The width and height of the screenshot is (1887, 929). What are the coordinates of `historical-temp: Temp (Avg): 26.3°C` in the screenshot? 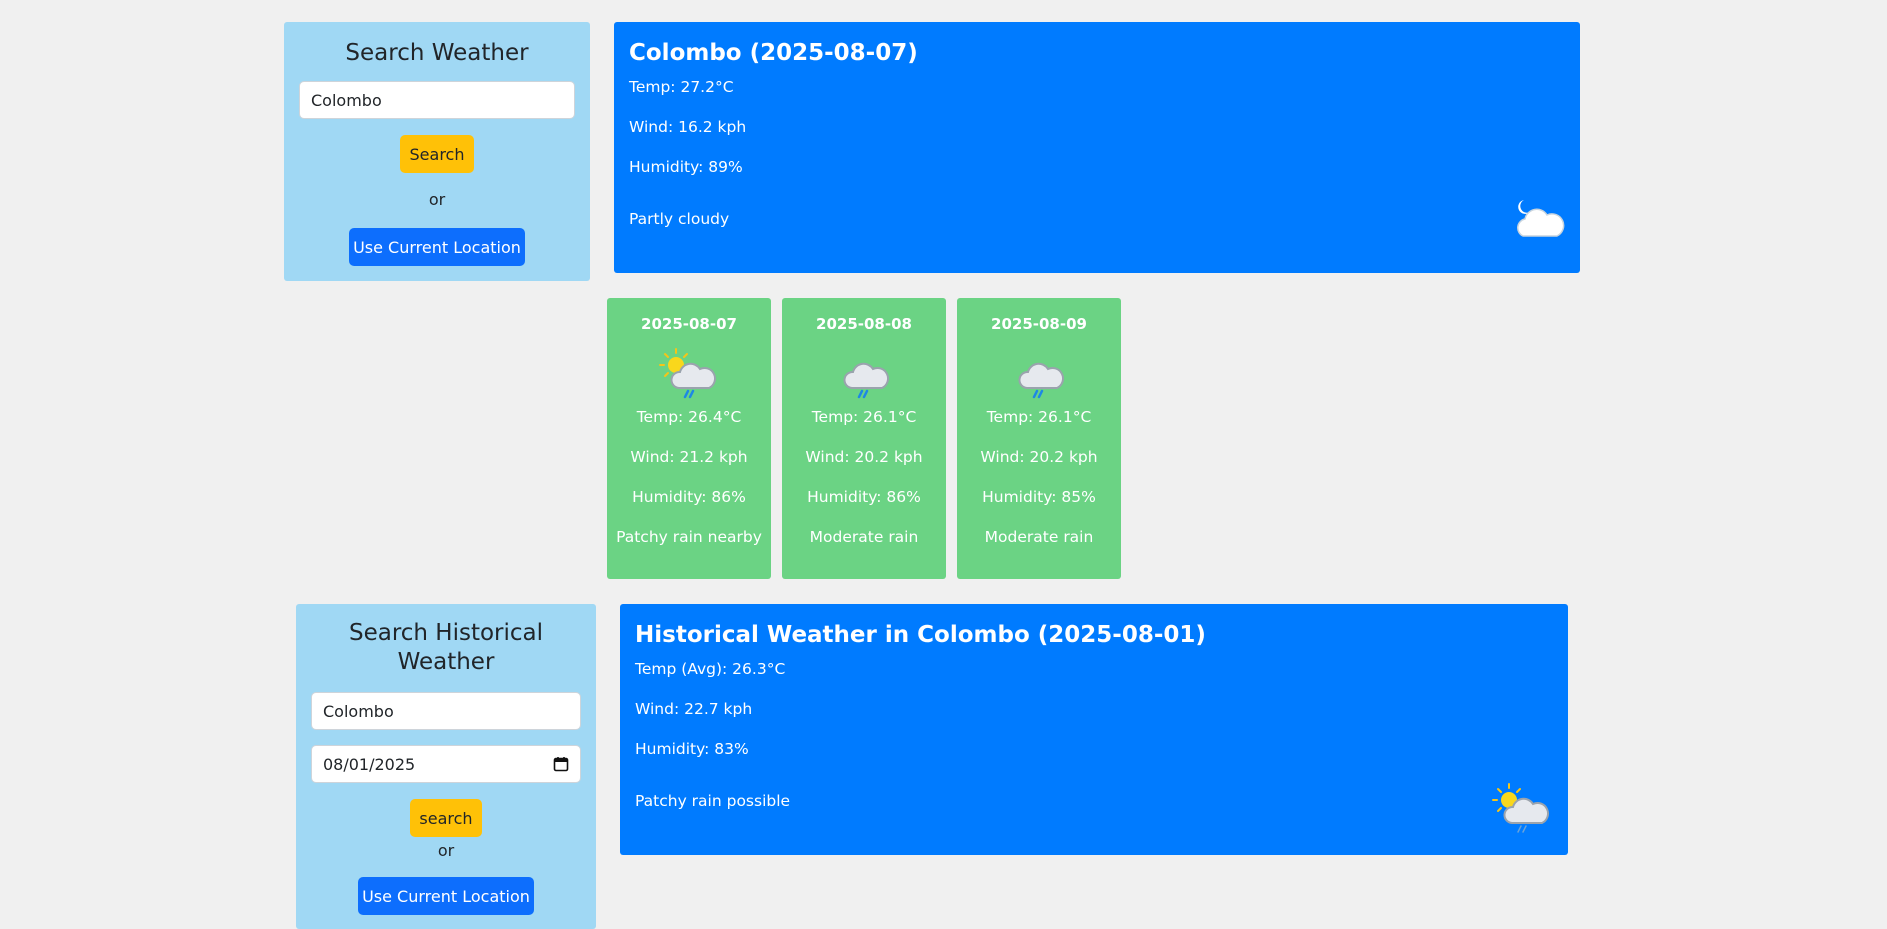 It's located at (710, 669).